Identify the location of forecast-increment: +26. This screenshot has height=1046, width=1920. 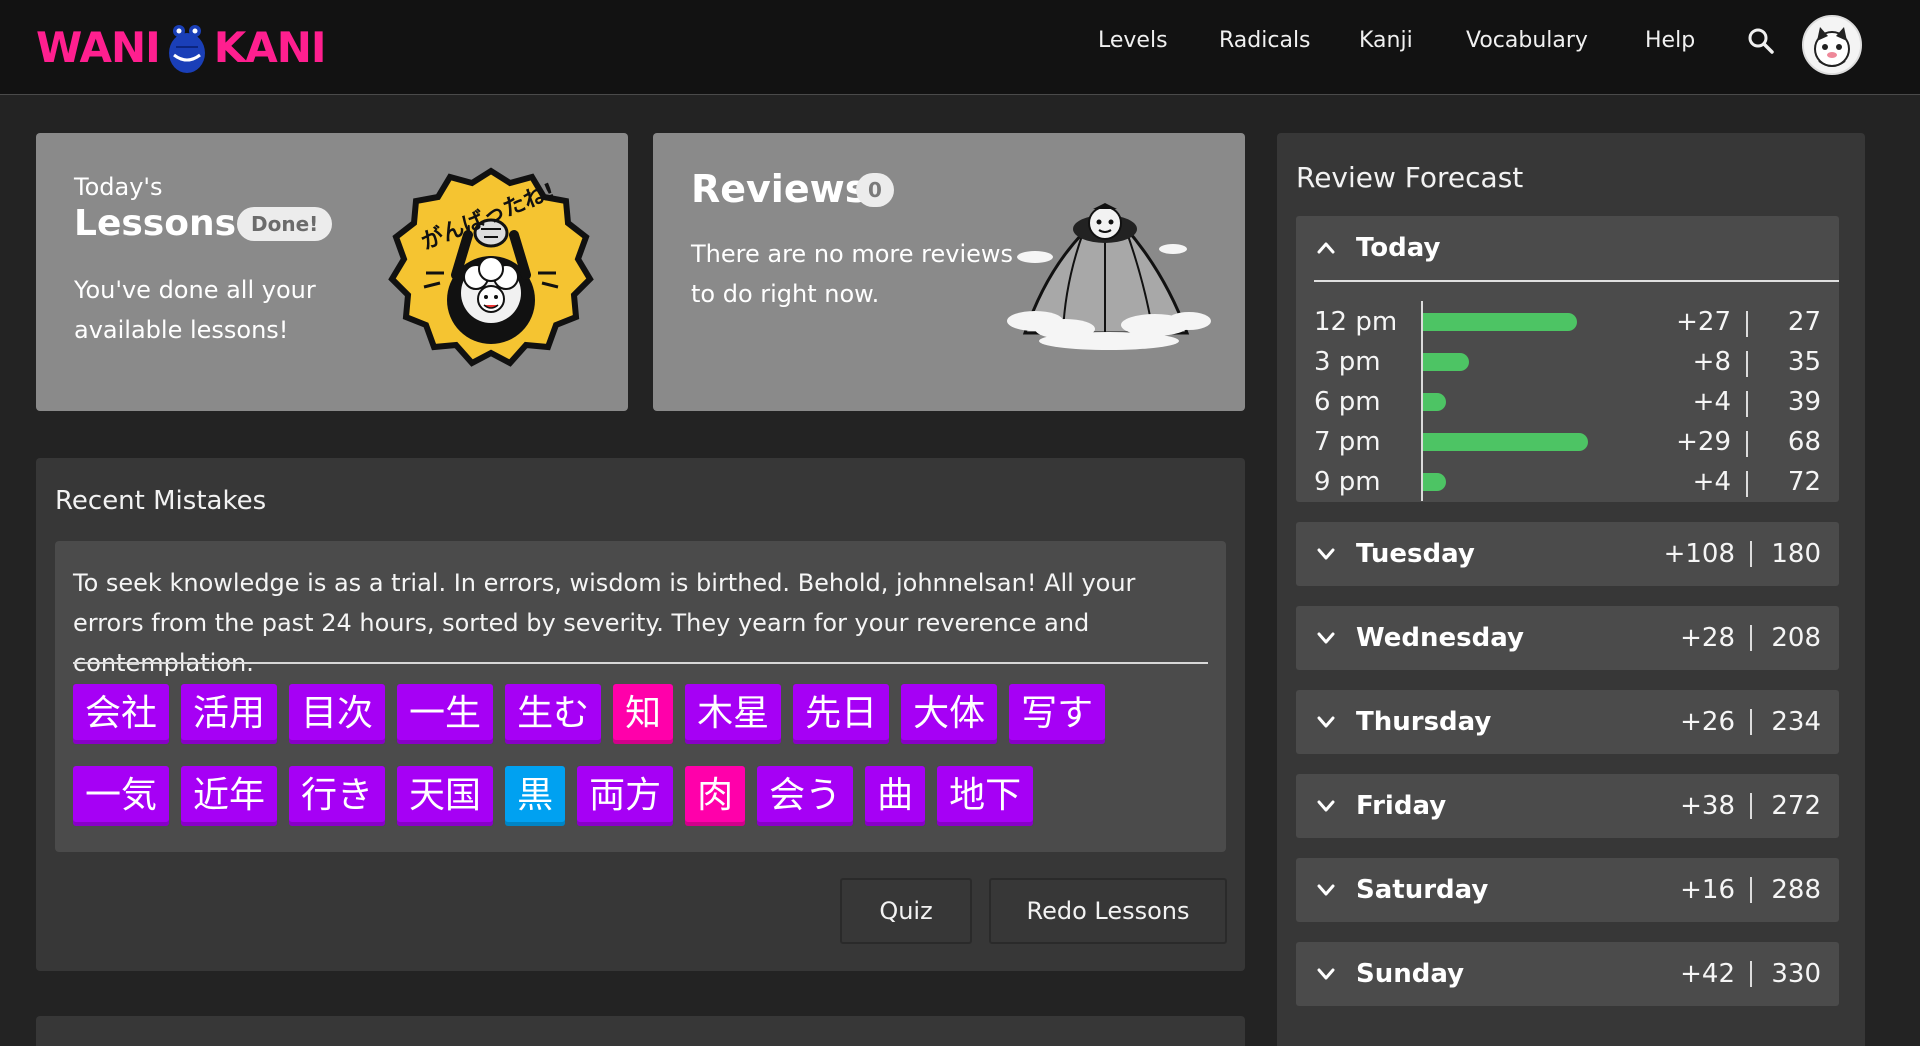
(1707, 722).